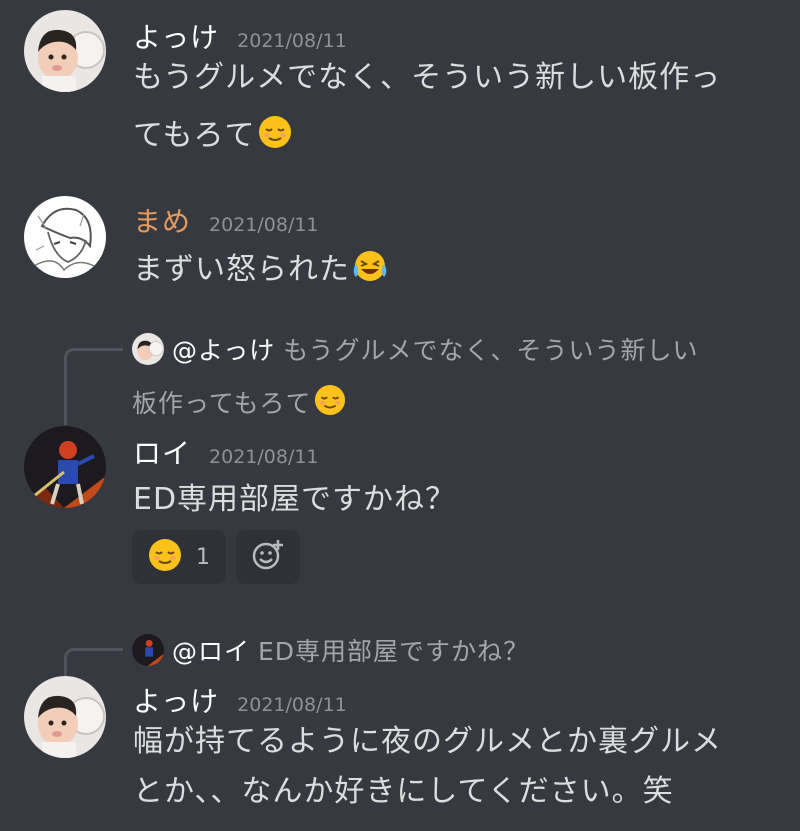 This screenshot has width=800, height=831. I want to click on username: まめ, so click(162, 220).